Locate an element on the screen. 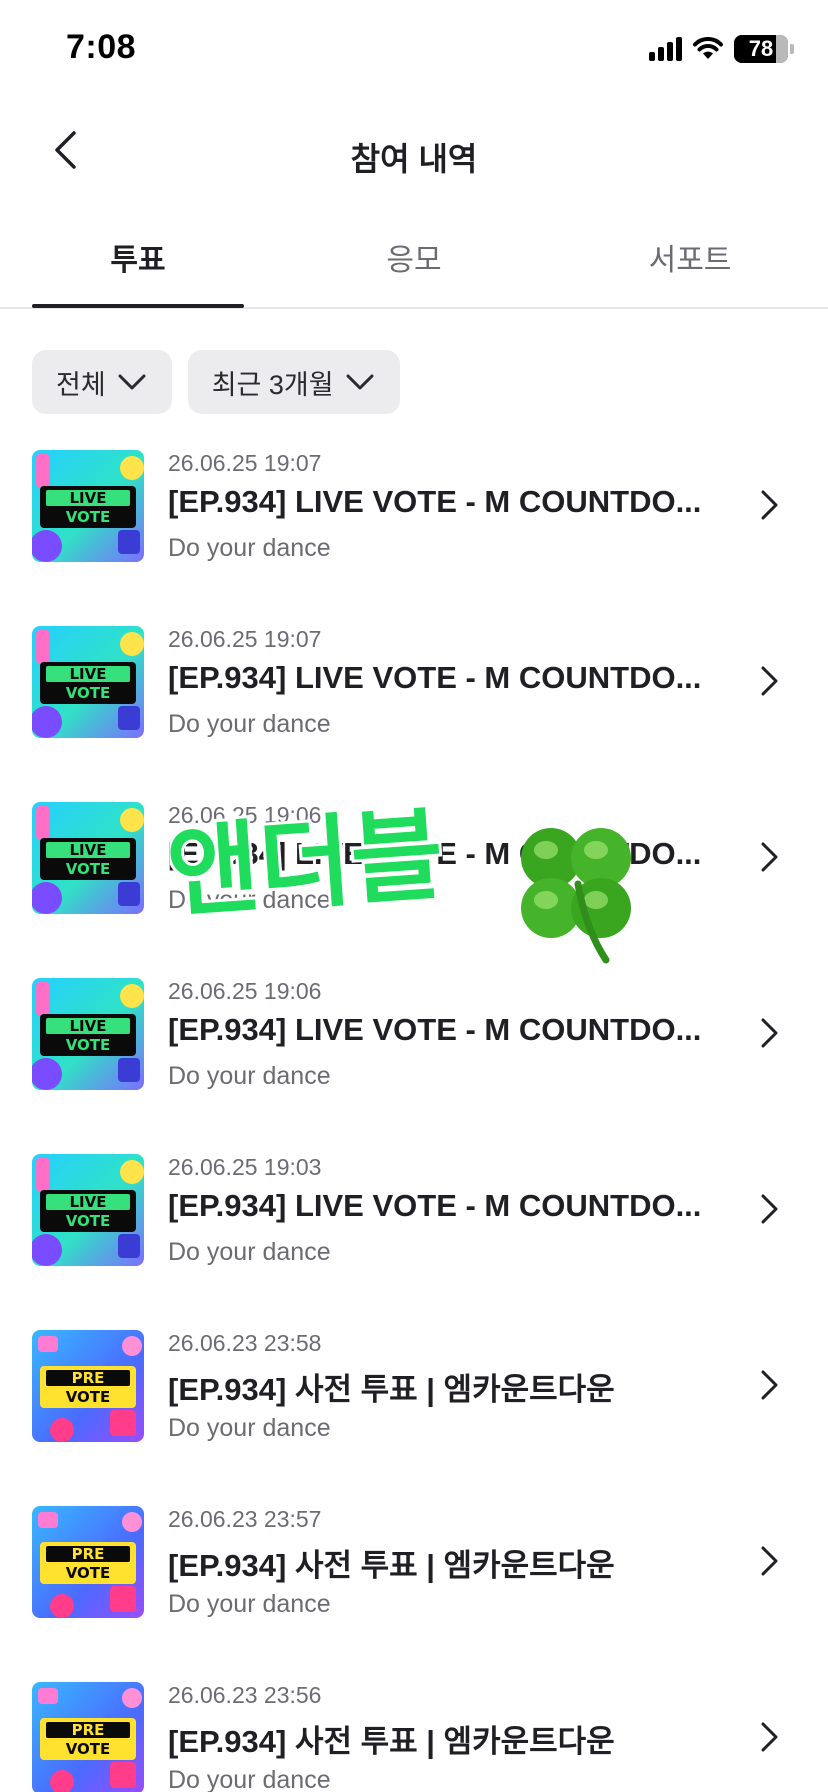 Image resolution: width=828 pixels, height=1792 pixels. tab-entry: 응모 is located at coordinates (414, 257).